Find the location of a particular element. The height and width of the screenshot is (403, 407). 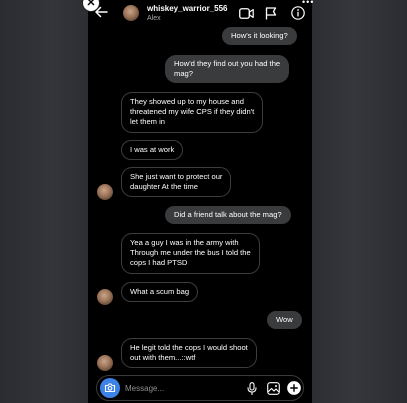

gallery-icon is located at coordinates (273, 388).